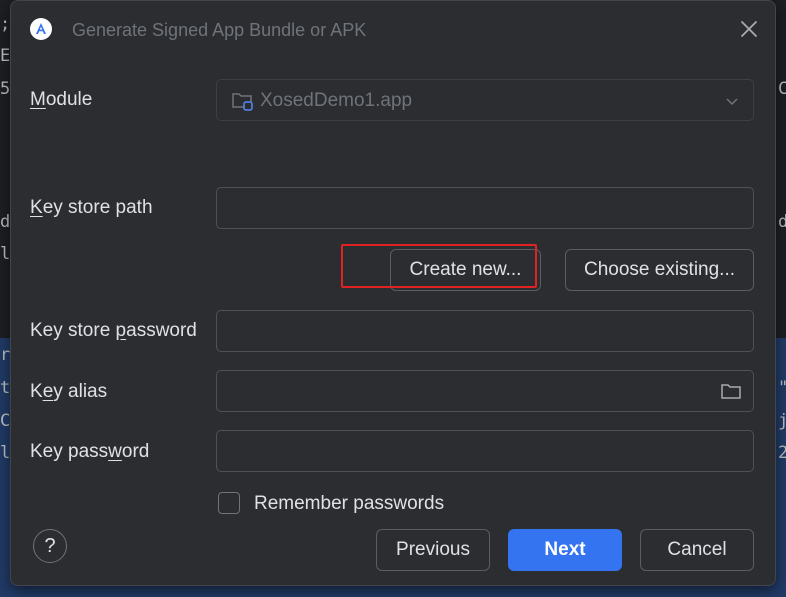 This screenshot has height=597, width=786. What do you see at coordinates (91, 207) in the screenshot?
I see `key-store-path-label: Key store path` at bounding box center [91, 207].